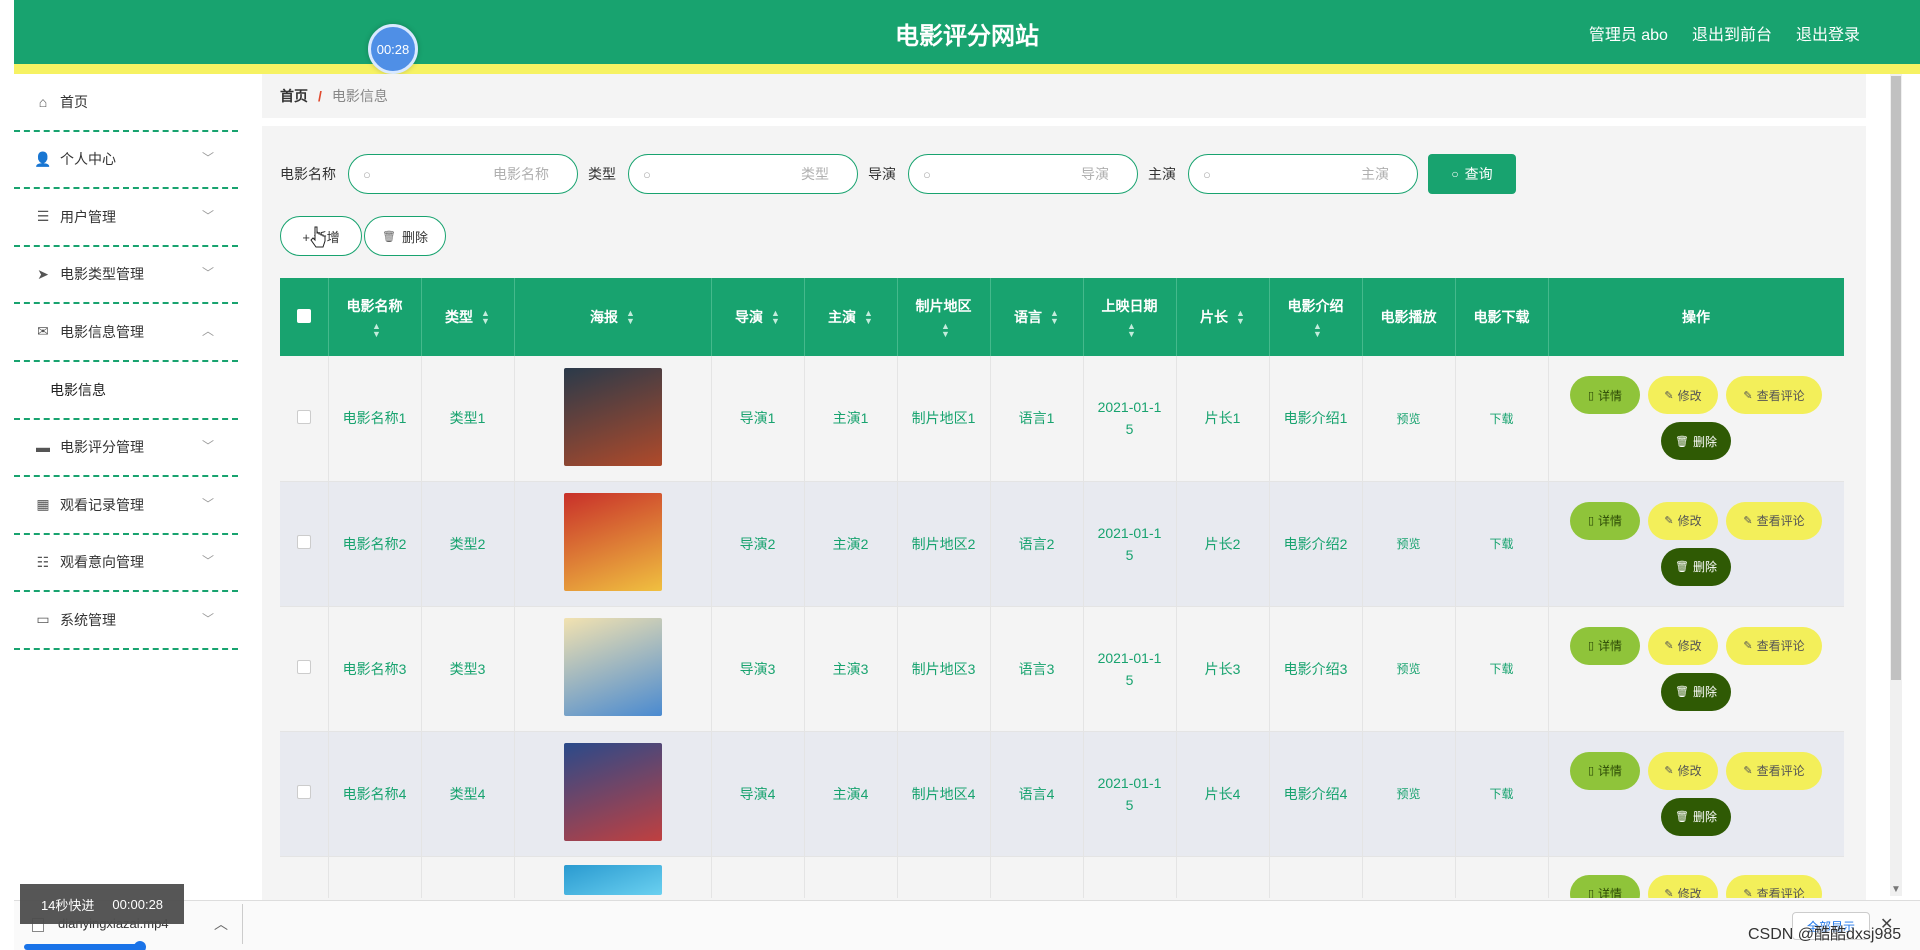 Image resolution: width=1920 pixels, height=950 pixels. What do you see at coordinates (613, 317) in the screenshot?
I see `column-header: 海报 ▲ ▼` at bounding box center [613, 317].